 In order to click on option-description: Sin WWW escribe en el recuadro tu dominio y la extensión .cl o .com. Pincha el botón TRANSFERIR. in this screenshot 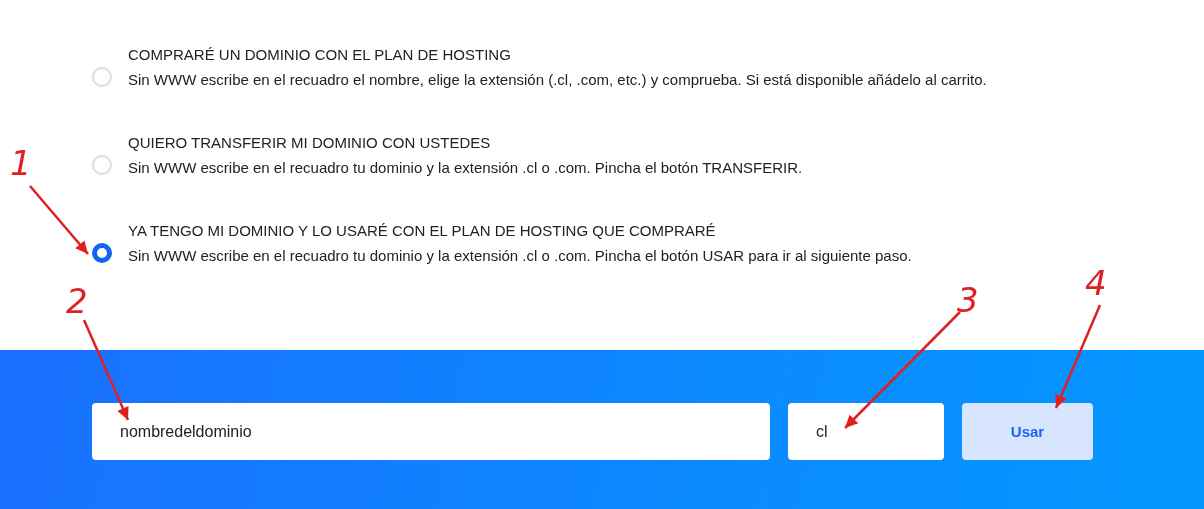, I will do `click(465, 167)`.